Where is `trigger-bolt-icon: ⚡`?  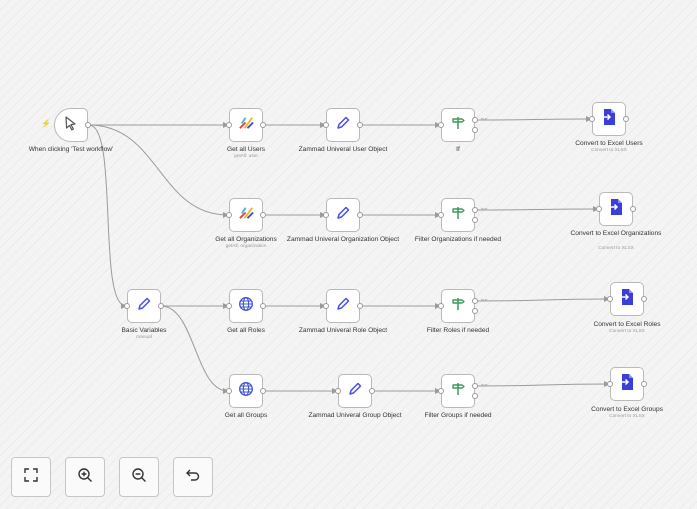 trigger-bolt-icon: ⚡ is located at coordinates (46, 123).